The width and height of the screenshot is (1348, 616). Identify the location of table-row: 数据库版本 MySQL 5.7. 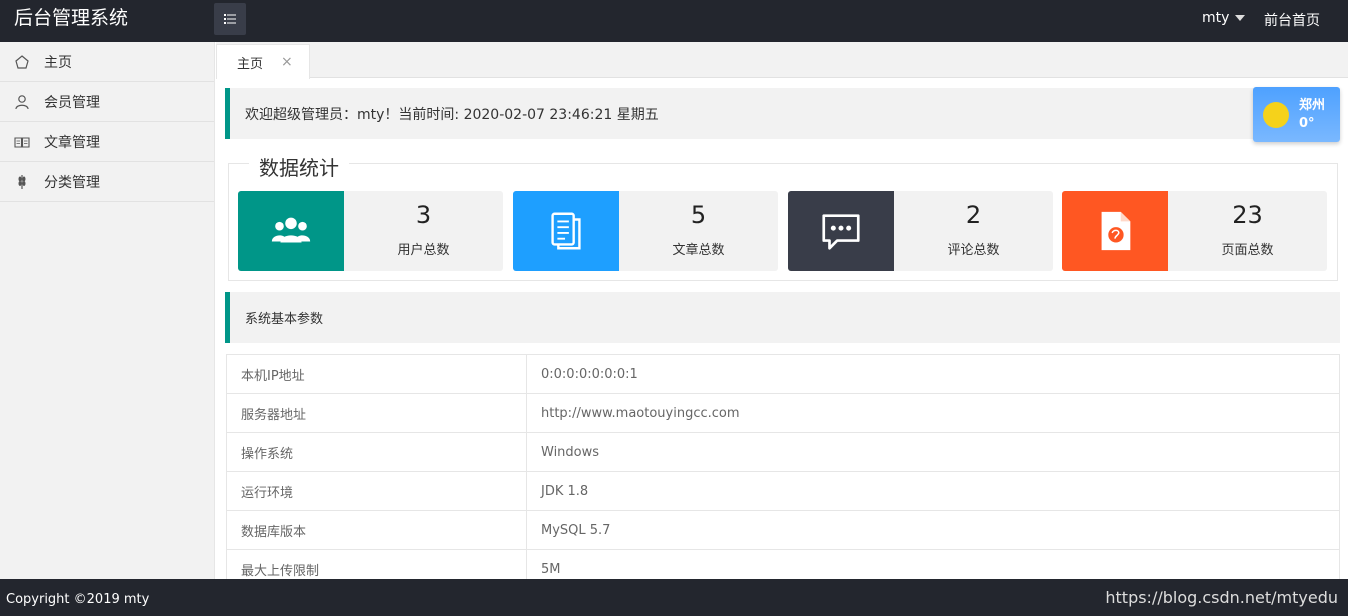
(783, 530).